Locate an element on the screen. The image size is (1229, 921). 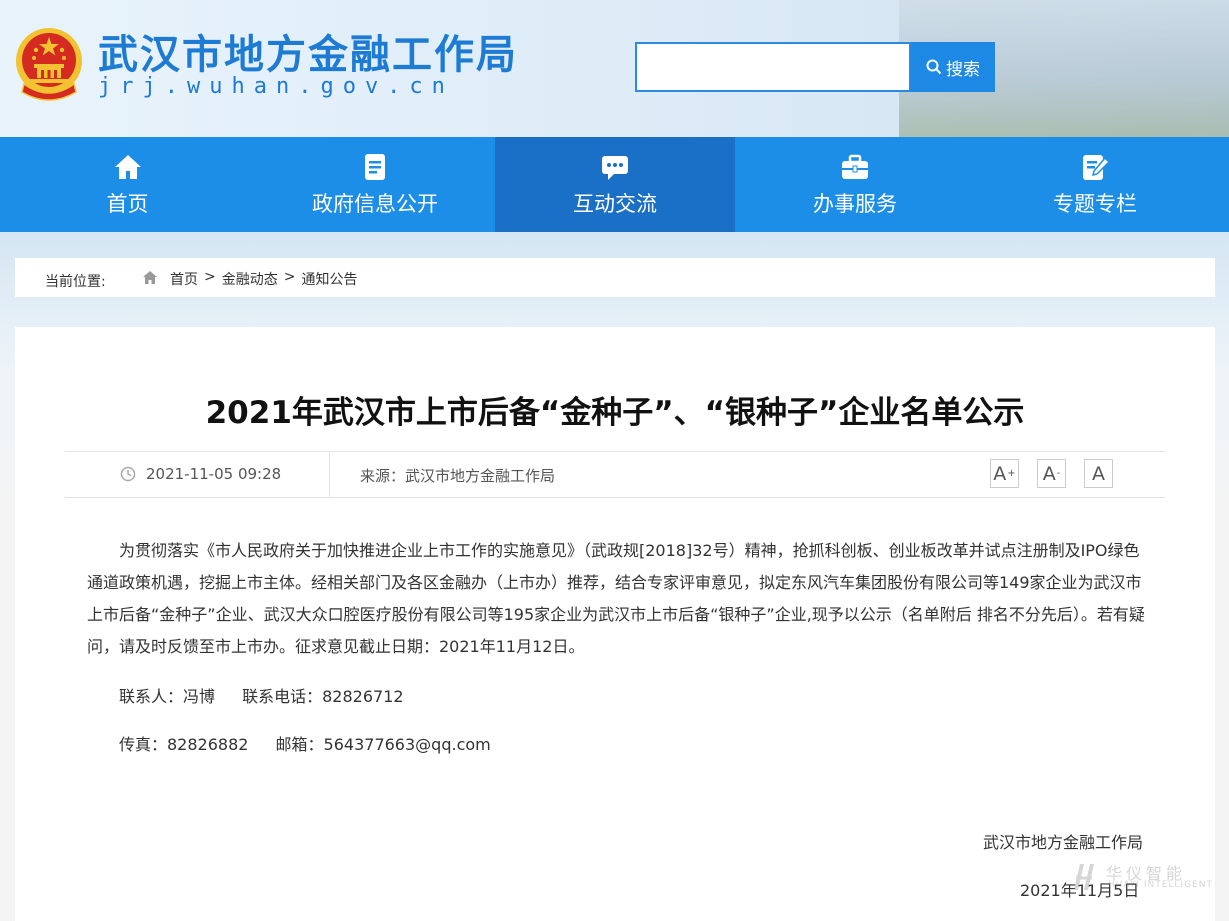
publish-date: 2021-11-05 09:28 is located at coordinates (214, 474).